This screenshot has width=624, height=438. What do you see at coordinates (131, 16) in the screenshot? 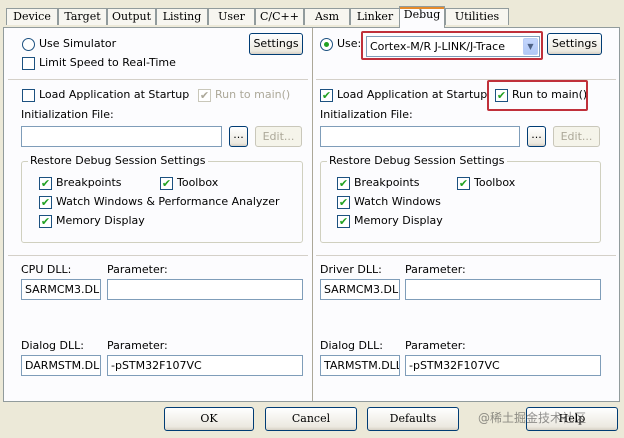
I see `tab-output: Output` at bounding box center [131, 16].